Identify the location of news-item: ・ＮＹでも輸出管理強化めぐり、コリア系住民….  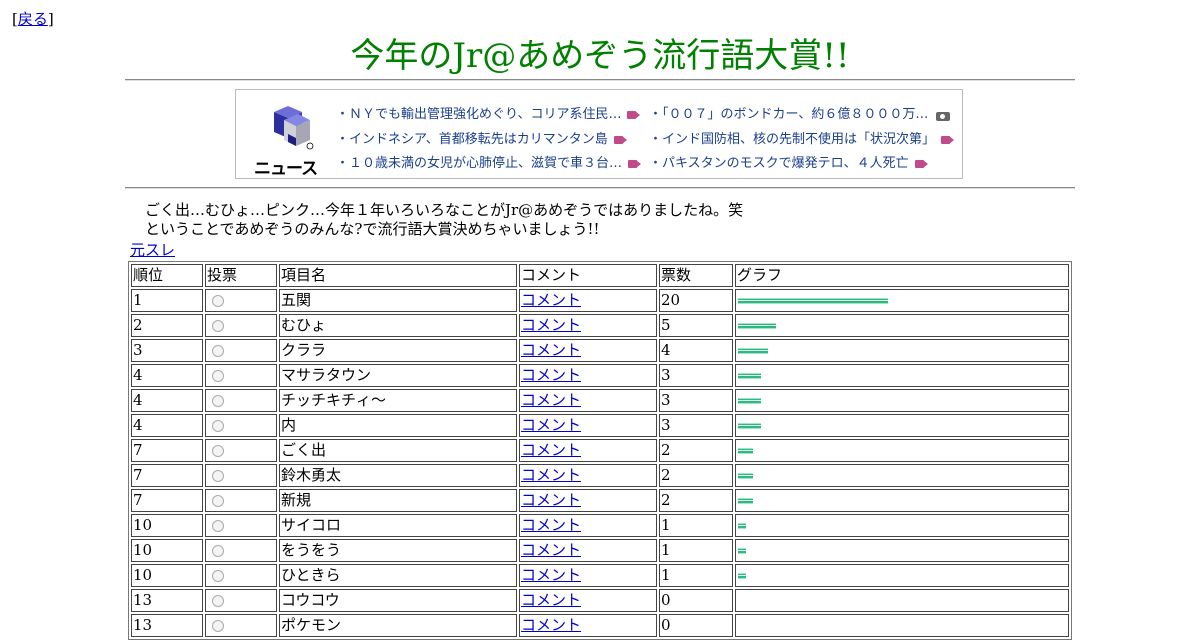
(491, 115).